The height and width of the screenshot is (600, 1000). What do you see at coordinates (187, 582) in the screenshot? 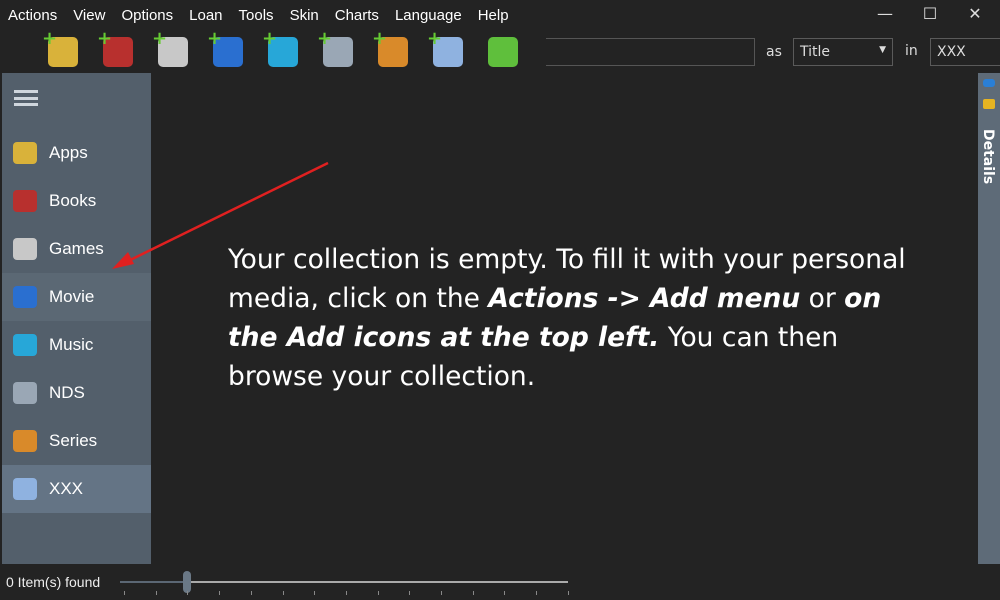
I see `zoom-slider-thumb` at bounding box center [187, 582].